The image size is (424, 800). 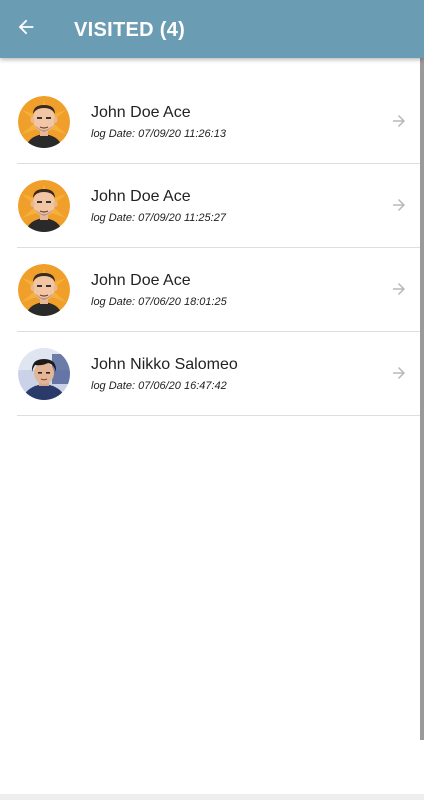 I want to click on visitor-name: John Nikko Salomeo, so click(x=164, y=364).